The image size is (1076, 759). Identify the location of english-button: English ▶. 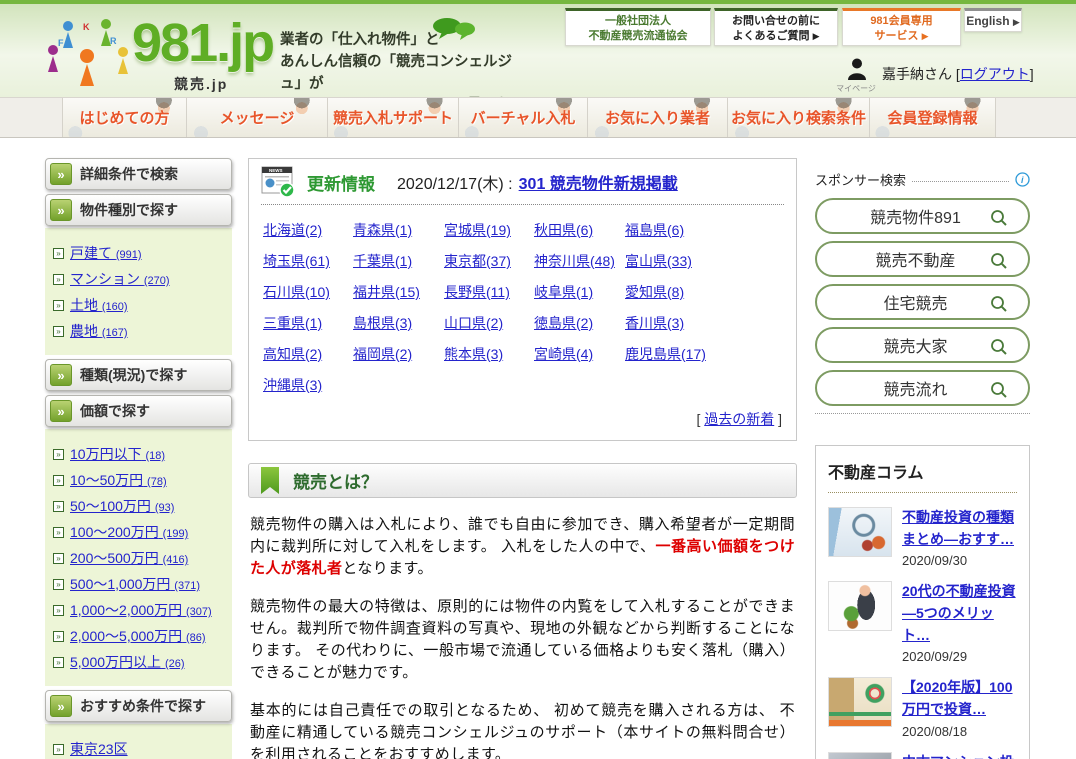
(993, 20).